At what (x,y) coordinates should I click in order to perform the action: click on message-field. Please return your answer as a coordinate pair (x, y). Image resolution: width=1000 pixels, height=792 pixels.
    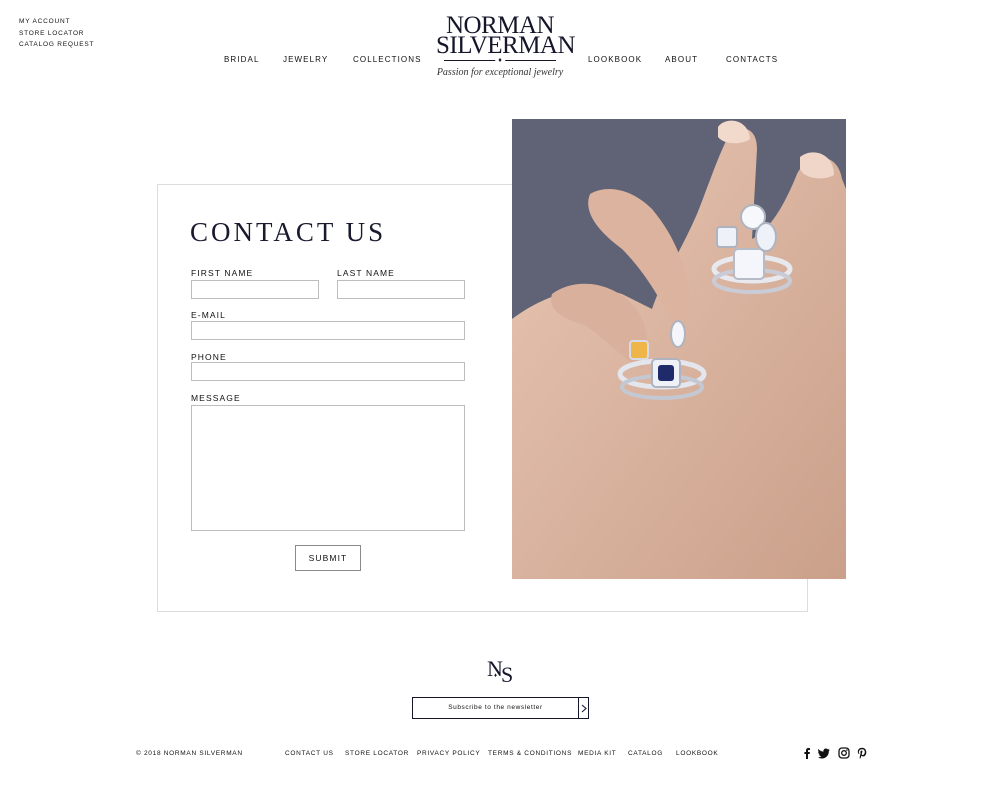
    Looking at the image, I should click on (328, 468).